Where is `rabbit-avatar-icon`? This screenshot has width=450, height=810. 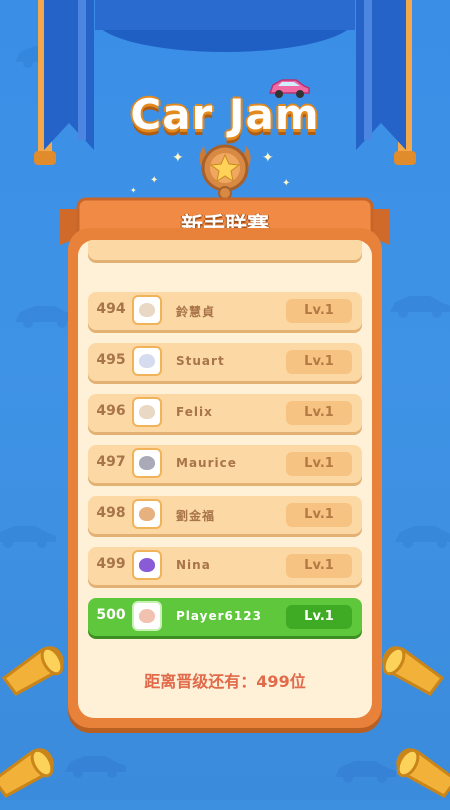 rabbit-avatar-icon is located at coordinates (147, 616).